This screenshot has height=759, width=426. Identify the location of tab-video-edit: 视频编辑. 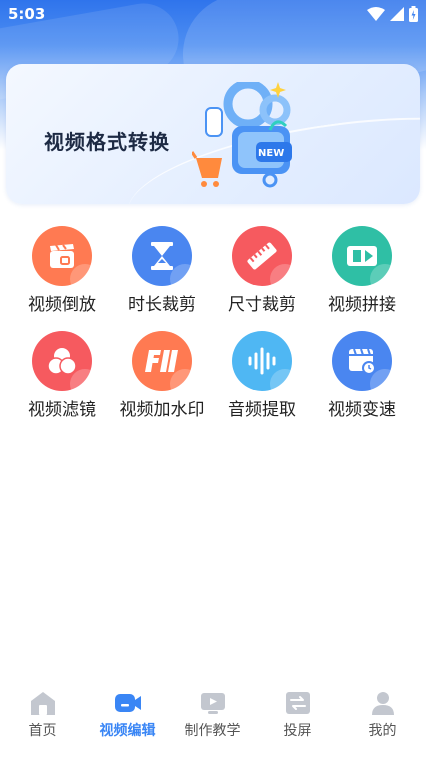
(127, 715).